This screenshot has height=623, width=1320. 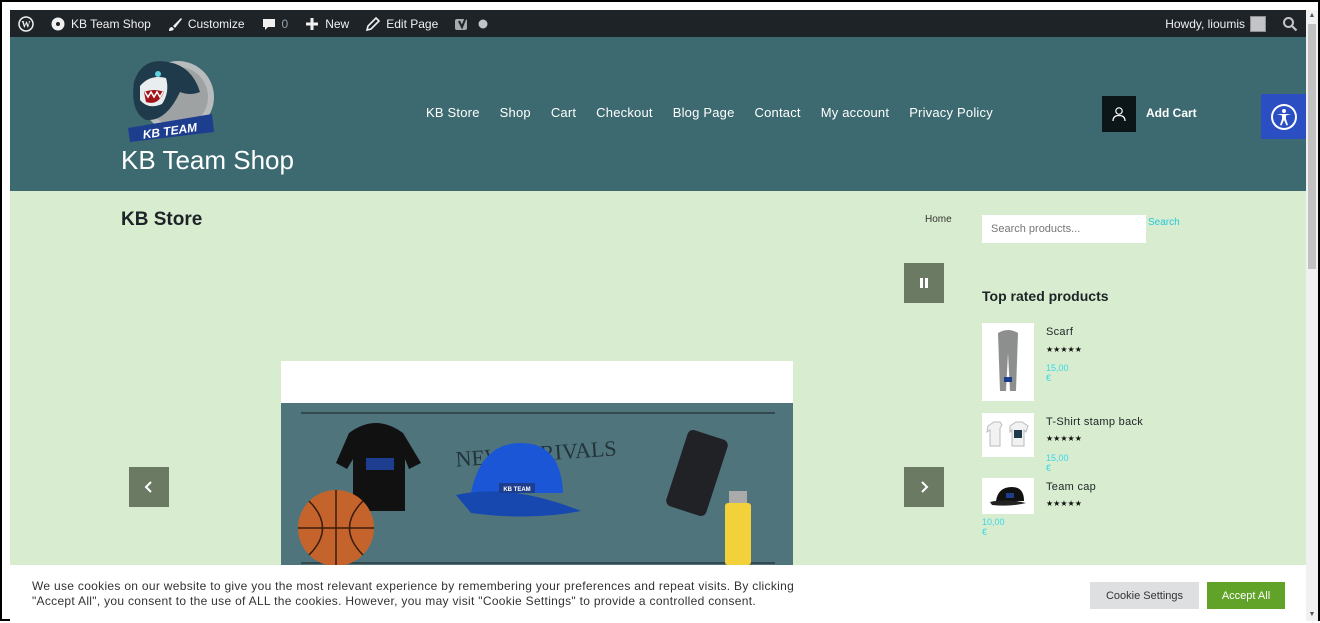 What do you see at coordinates (658, 23) in the screenshot?
I see `wp-admin-bar: W KB Team Shop Customize 0 New Edit Page` at bounding box center [658, 23].